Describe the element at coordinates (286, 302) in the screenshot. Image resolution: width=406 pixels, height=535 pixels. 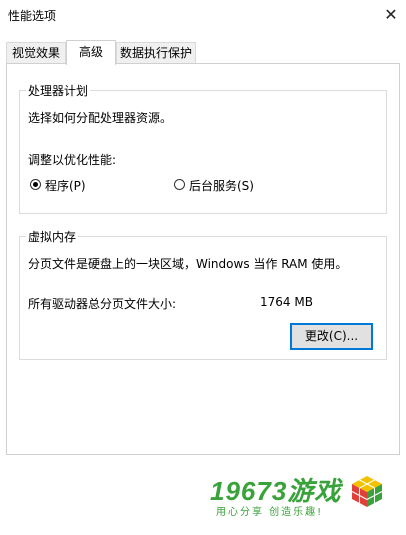
I see `paging-file-size-value: 1764 MB` at that location.